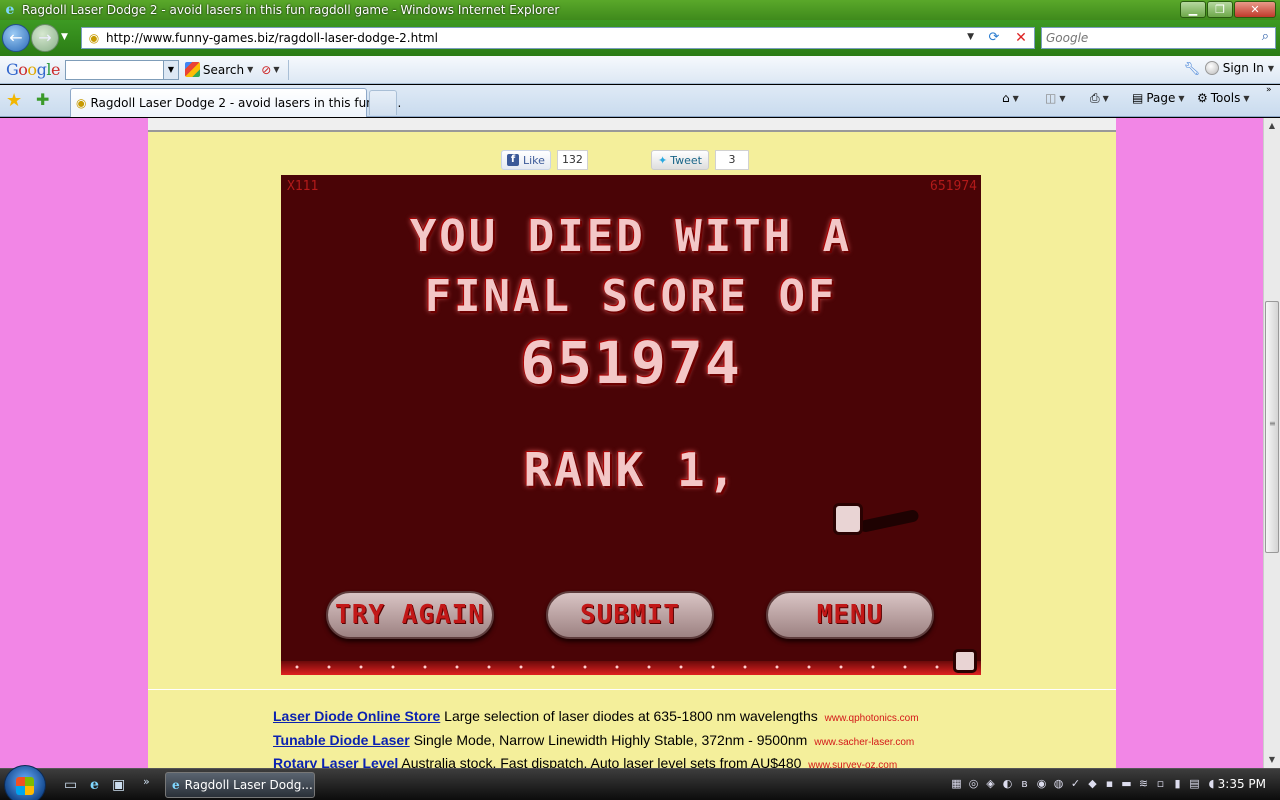  What do you see at coordinates (356, 716) in the screenshot?
I see `ad-title-link: Laser Diode Online Store` at bounding box center [356, 716].